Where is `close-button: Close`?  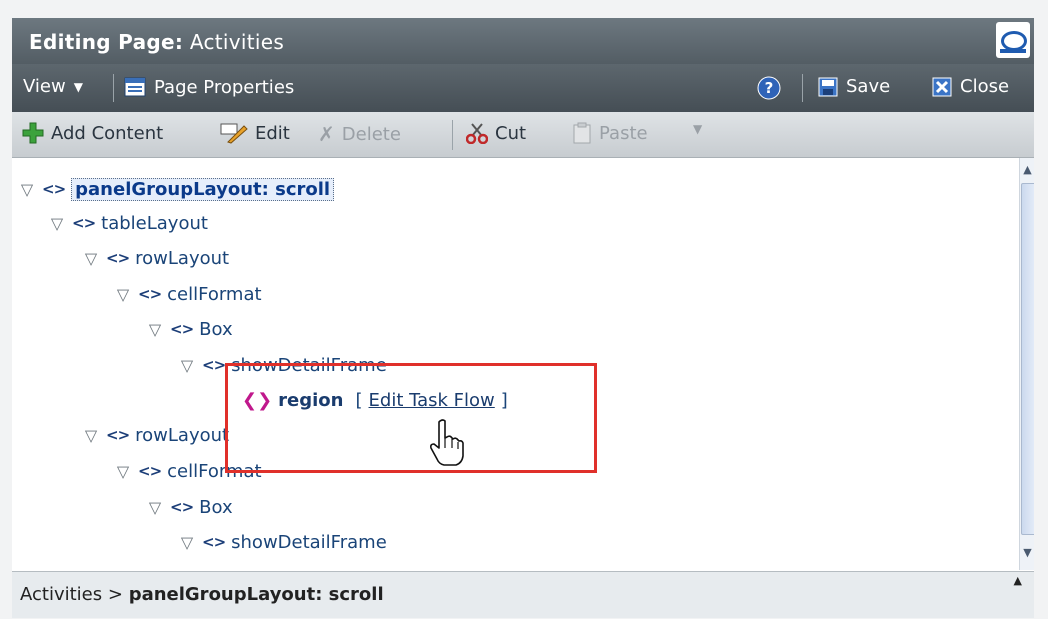 close-button: Close is located at coordinates (970, 86).